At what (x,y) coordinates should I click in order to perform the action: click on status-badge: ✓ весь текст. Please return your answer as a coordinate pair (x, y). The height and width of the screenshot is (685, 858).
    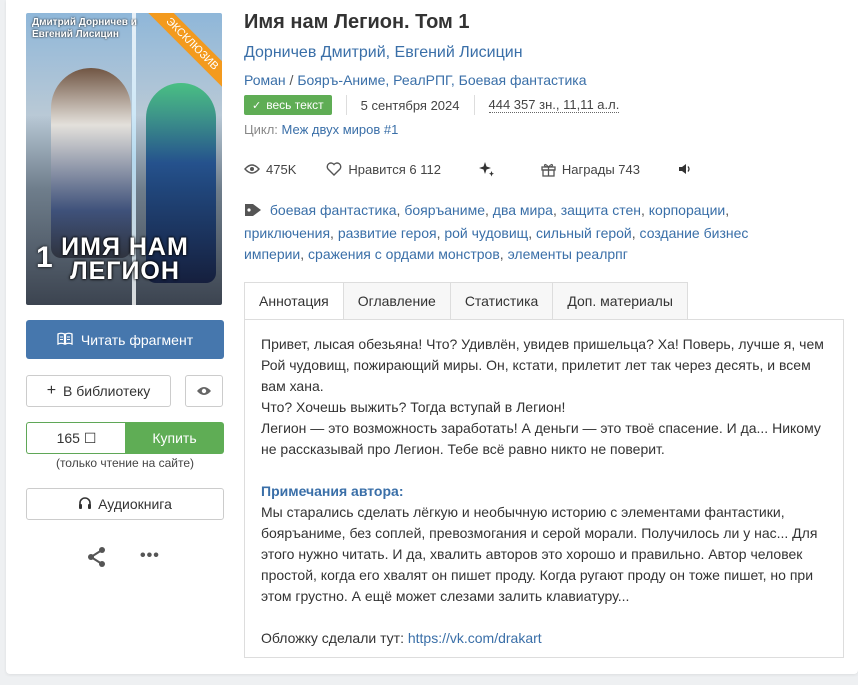
    Looking at the image, I should click on (288, 105).